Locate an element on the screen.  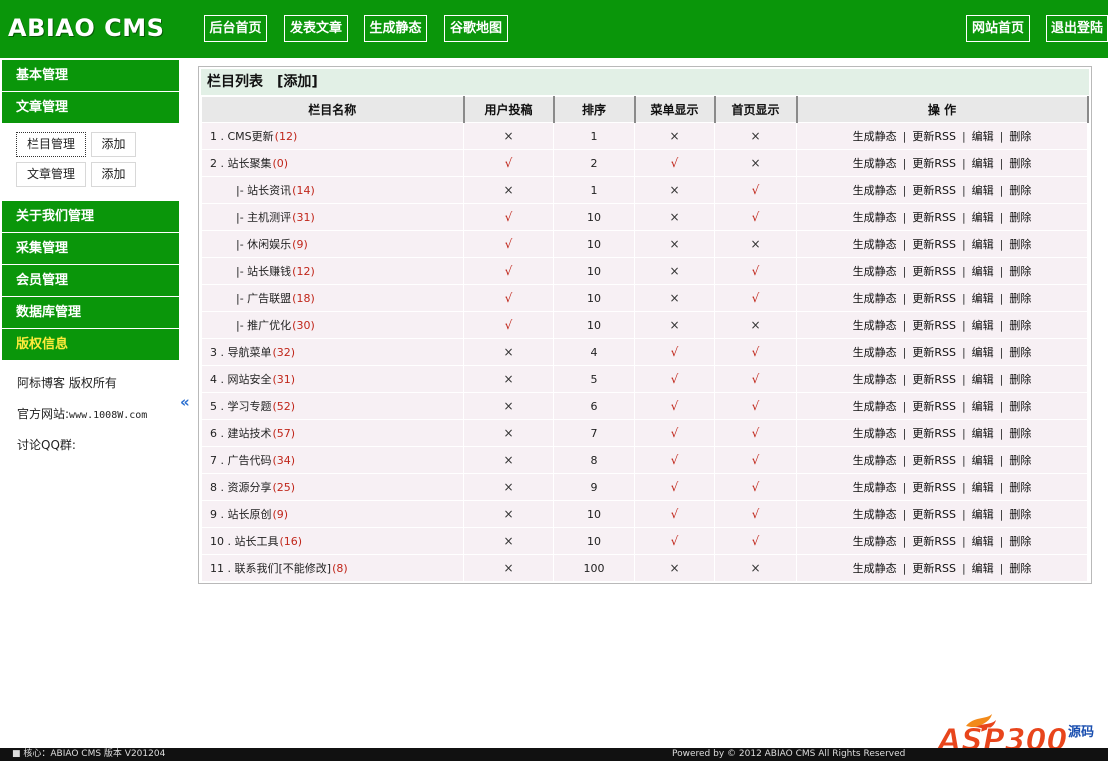
sidebar-database-management: 数据库管理 is located at coordinates (90, 312).